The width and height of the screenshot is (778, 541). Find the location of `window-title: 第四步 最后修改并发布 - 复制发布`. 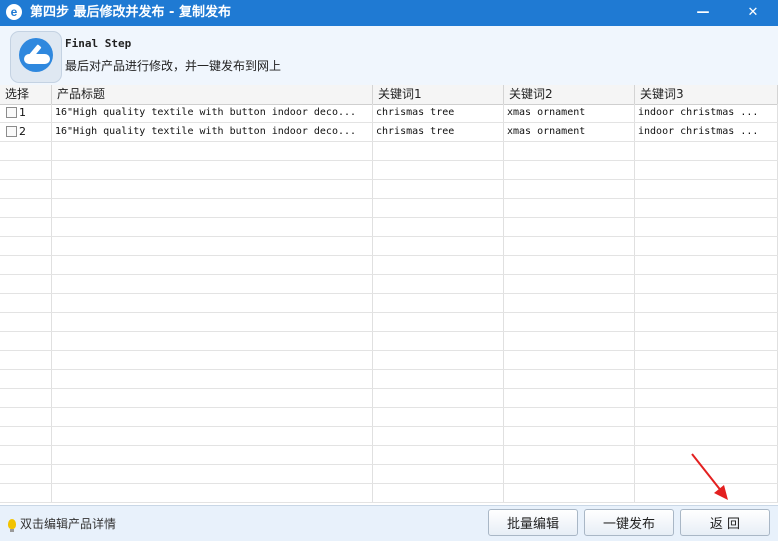

window-title: 第四步 最后修改并发布 - 复制发布 is located at coordinates (130, 12).